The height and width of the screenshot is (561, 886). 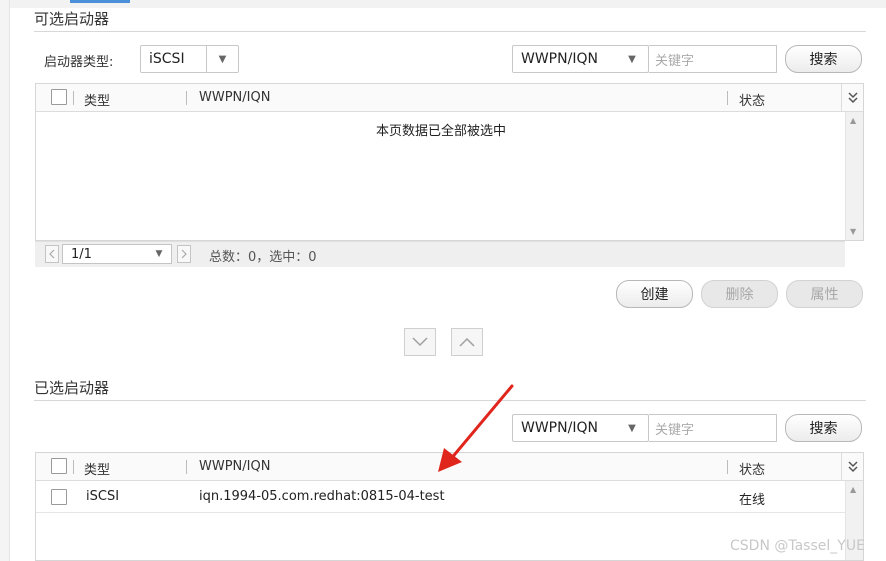 What do you see at coordinates (5, 280) in the screenshot?
I see `left-strip` at bounding box center [5, 280].